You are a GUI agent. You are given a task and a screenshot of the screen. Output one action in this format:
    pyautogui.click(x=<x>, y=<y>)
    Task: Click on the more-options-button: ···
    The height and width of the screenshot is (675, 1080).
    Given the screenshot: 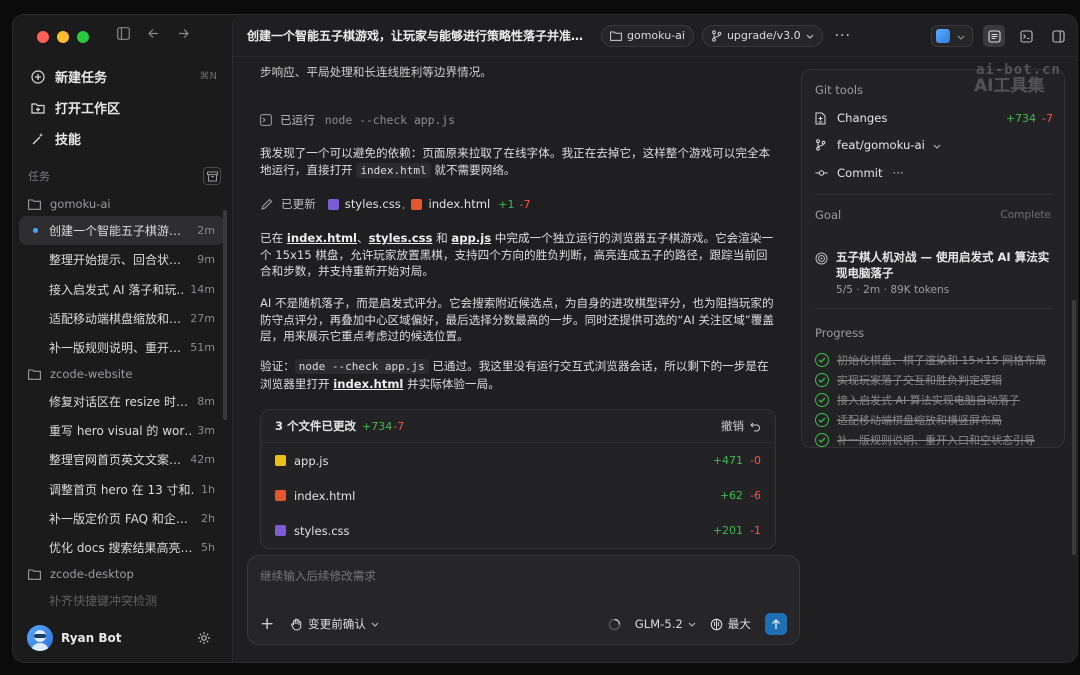 What is the action you would take?
    pyautogui.click(x=843, y=36)
    